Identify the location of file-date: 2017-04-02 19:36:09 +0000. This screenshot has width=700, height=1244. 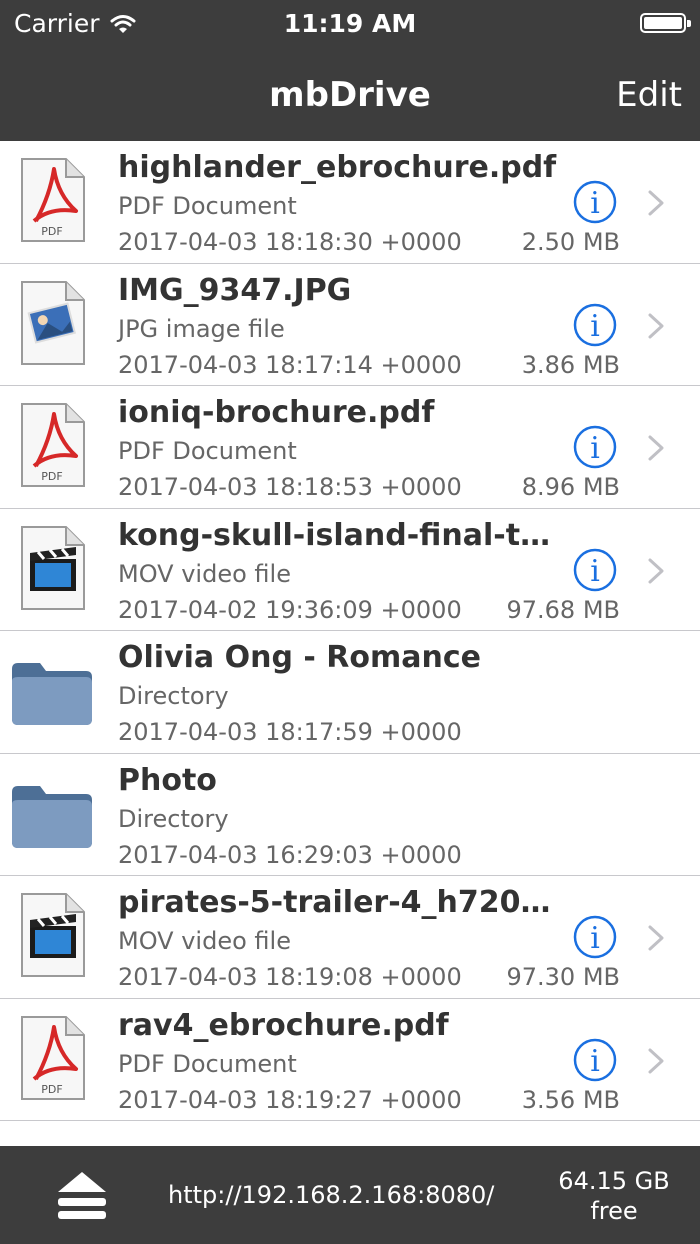
(290, 609).